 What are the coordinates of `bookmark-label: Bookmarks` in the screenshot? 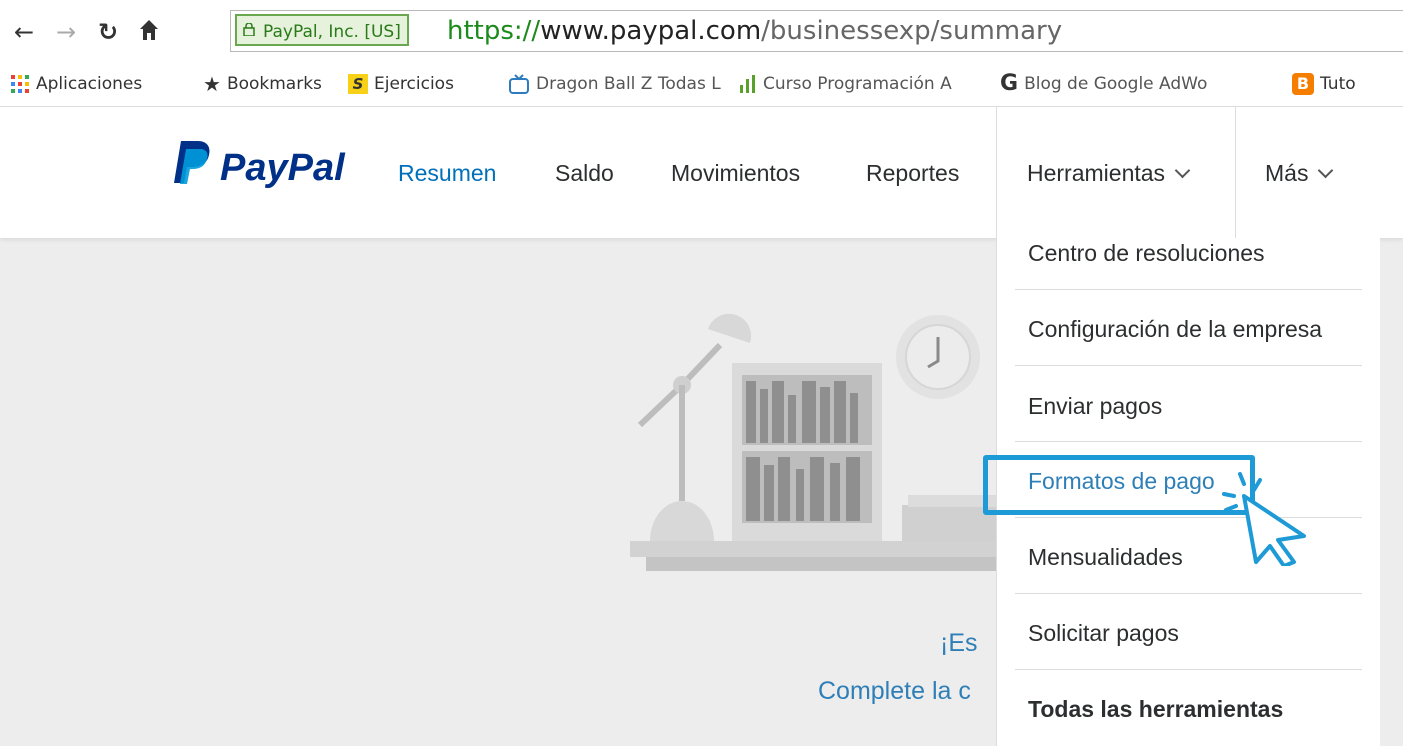 It's located at (274, 84).